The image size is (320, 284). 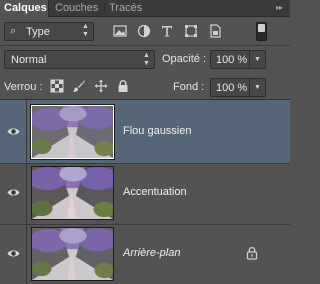 What do you see at coordinates (279, 7) in the screenshot?
I see `panel-collapse-icon: ▸▸` at bounding box center [279, 7].